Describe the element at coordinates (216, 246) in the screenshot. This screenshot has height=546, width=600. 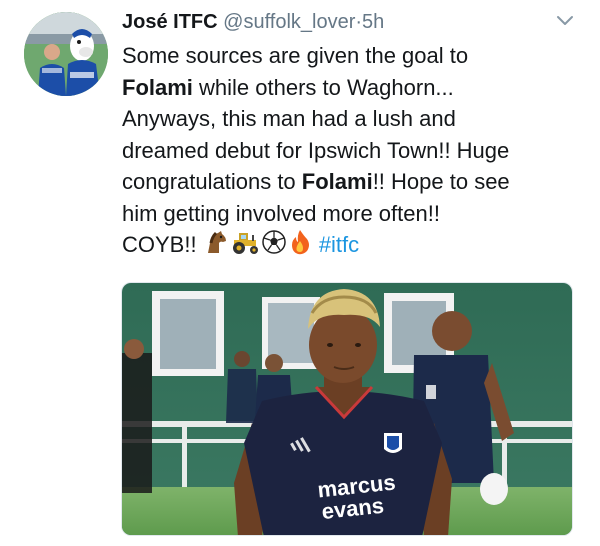
I see `horse-emoji-icon` at that location.